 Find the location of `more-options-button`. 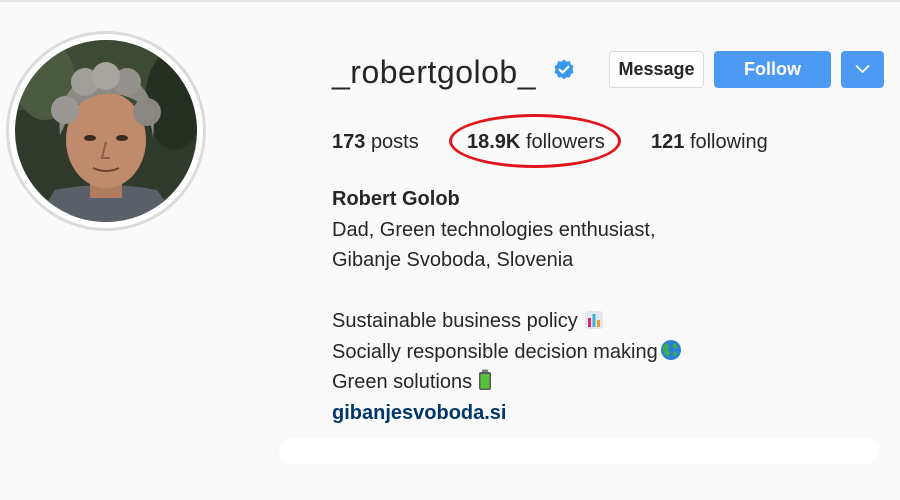

more-options-button is located at coordinates (862, 69).